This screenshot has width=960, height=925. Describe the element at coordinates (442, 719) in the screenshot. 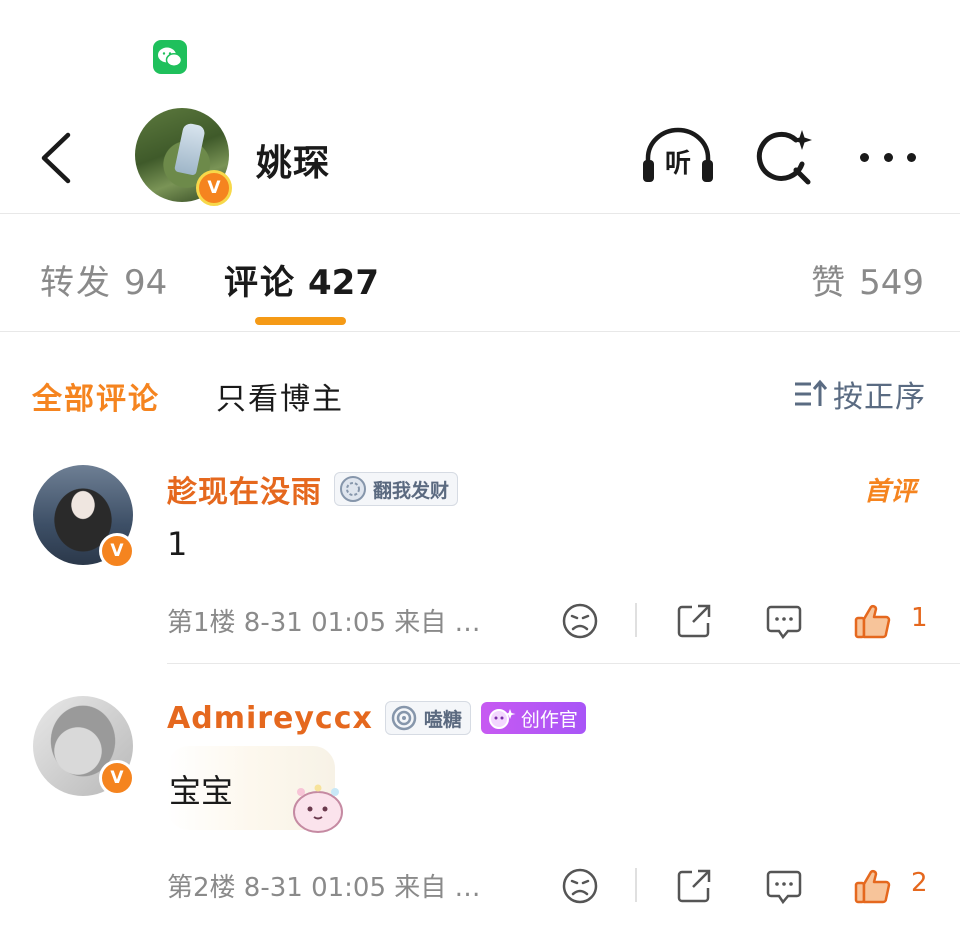

I see `medal-label: 嗑糖` at that location.